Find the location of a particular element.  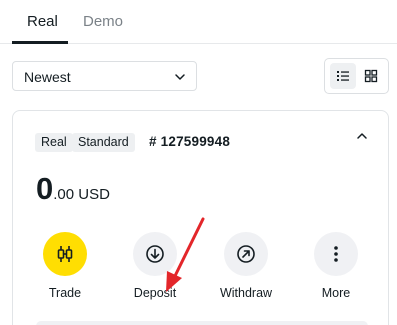

more-vertical-icon is located at coordinates (336, 254).